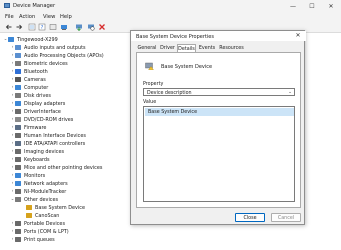 The height and width of the screenshot is (250, 341). I want to click on tree-item: › Keyboards, so click(30, 159).